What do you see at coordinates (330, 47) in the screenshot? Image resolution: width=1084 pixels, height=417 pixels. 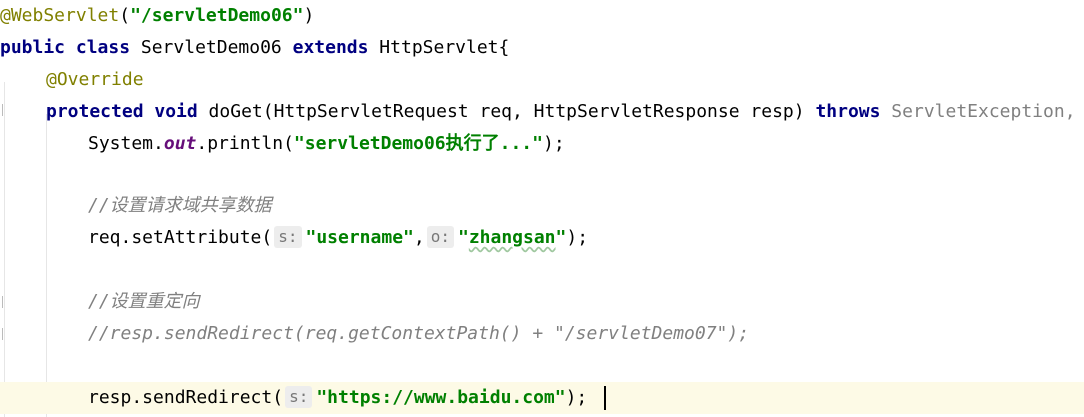 I see `keyword: extends` at bounding box center [330, 47].